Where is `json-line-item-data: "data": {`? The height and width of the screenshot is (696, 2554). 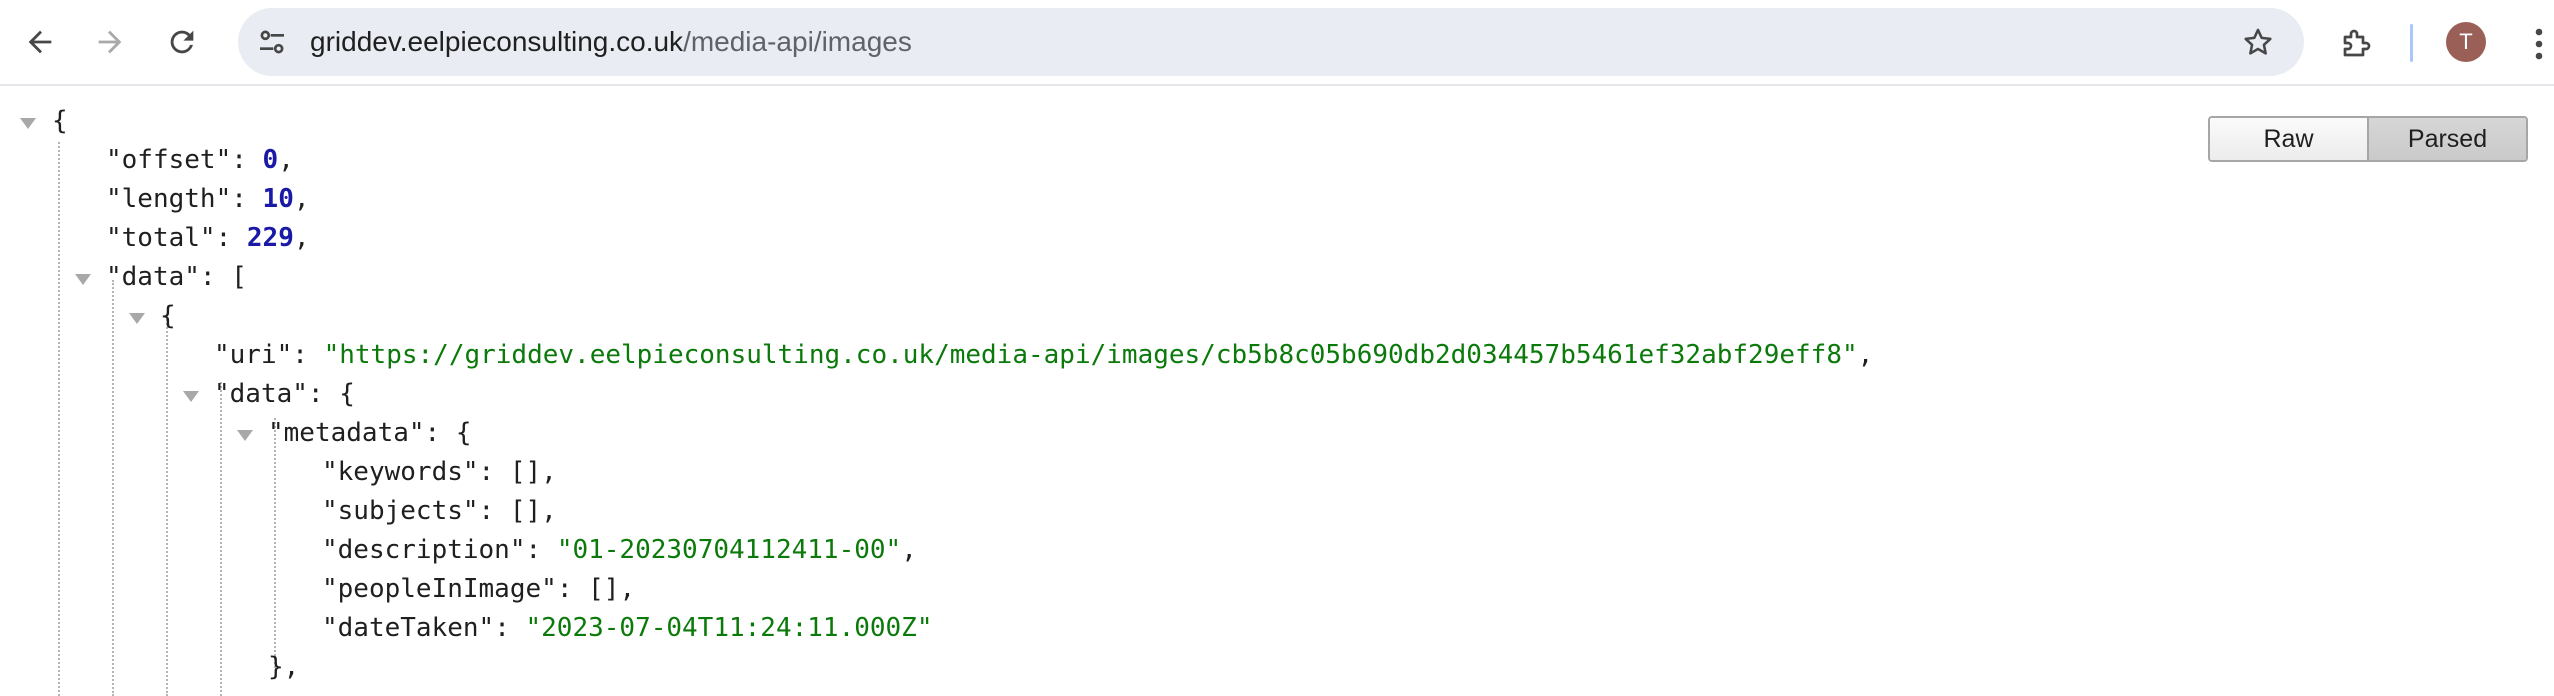
json-line-item-data: "data": { is located at coordinates (284, 394).